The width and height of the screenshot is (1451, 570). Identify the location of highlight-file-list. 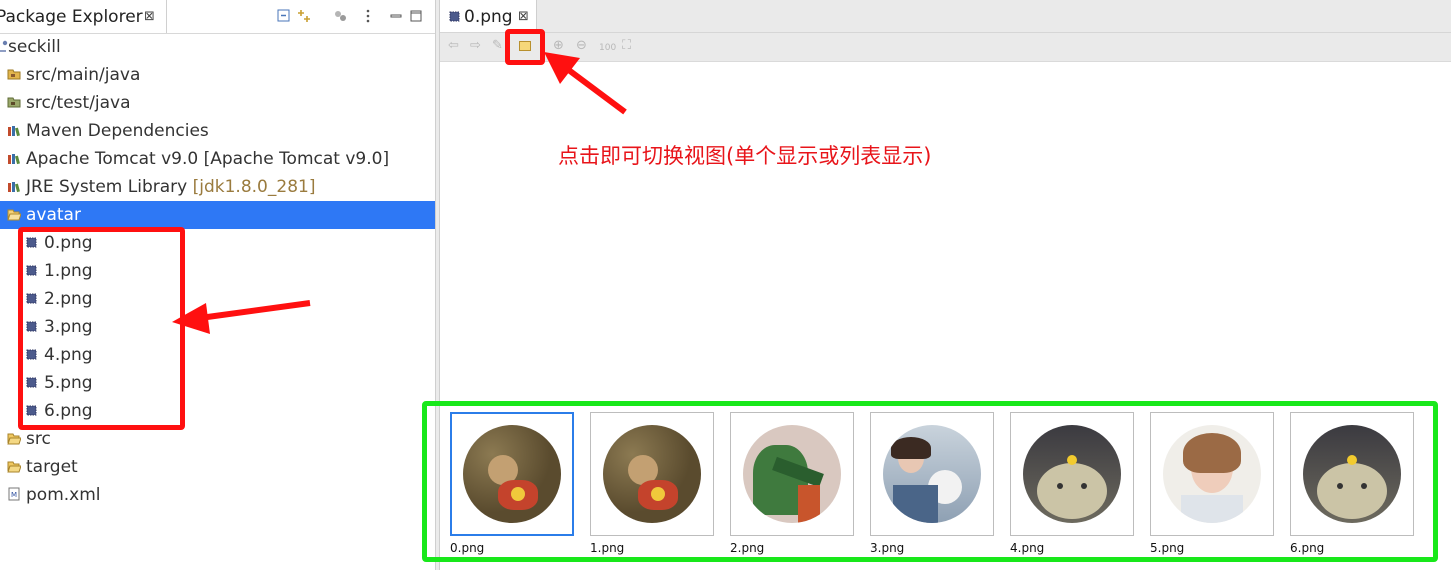
(101, 328).